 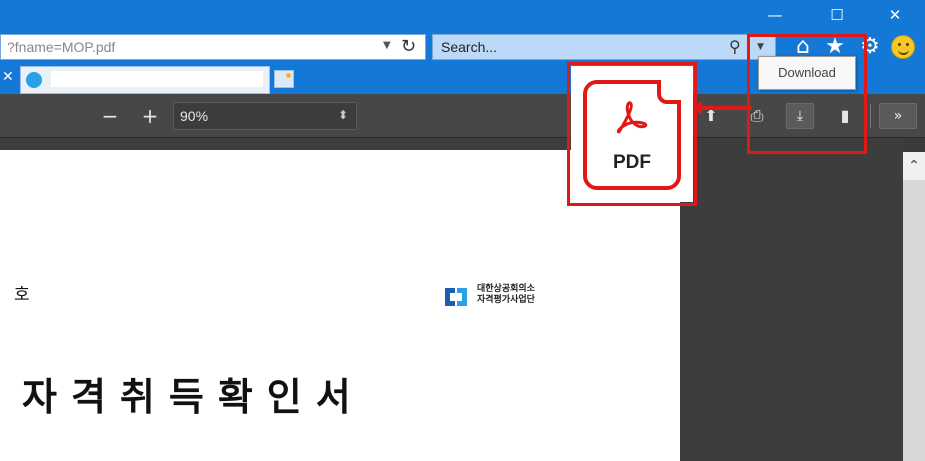 I want to click on zoom-out-button: −, so click(x=110, y=116).